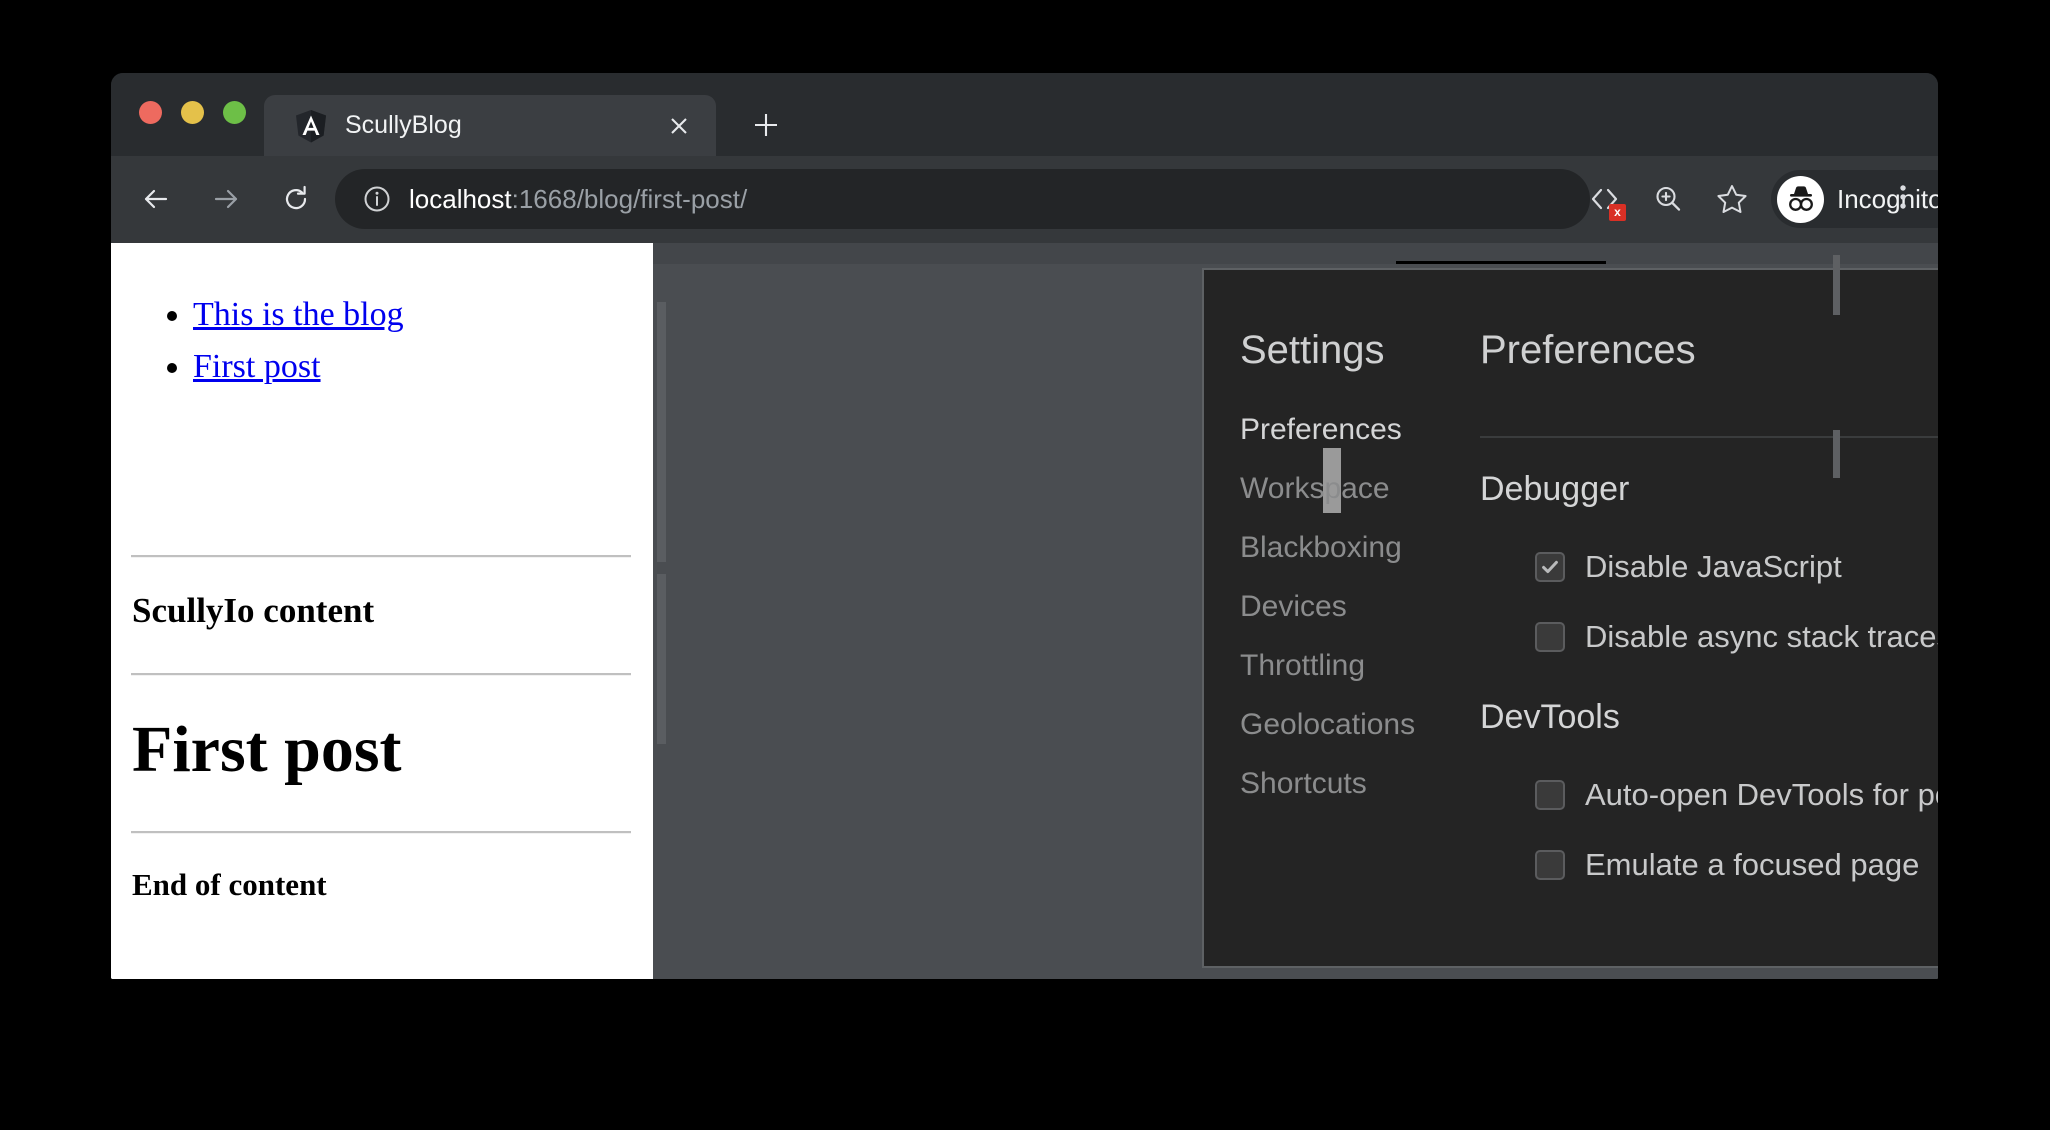 The width and height of the screenshot is (2050, 1130). I want to click on settings-section-devtools: DevTools Auto-open DevTools for popups, so click(1709, 804).